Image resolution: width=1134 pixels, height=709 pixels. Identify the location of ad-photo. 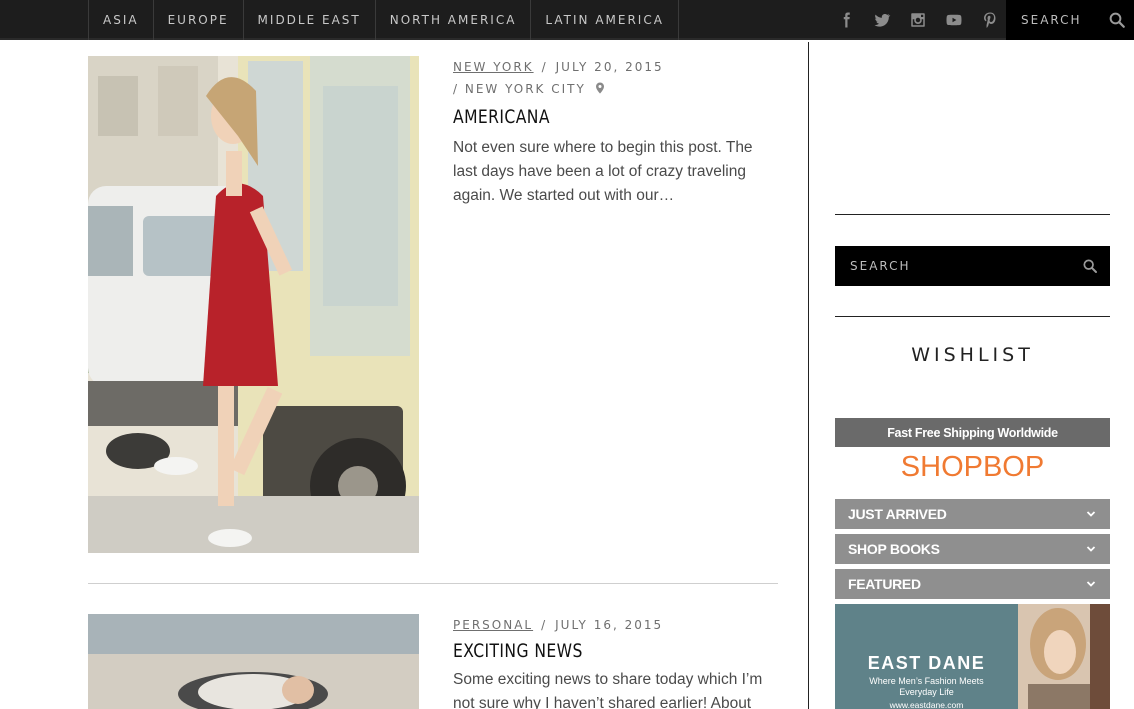
(1064, 656).